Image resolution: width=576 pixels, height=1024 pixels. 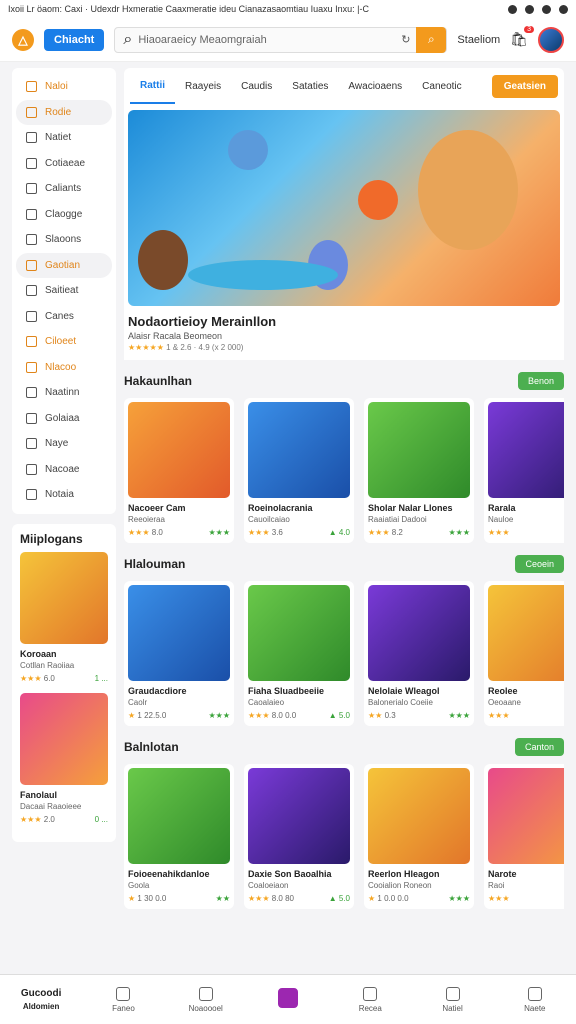 What do you see at coordinates (64, 291) in the screenshot?
I see `sidebar-item: Saitieat` at bounding box center [64, 291].